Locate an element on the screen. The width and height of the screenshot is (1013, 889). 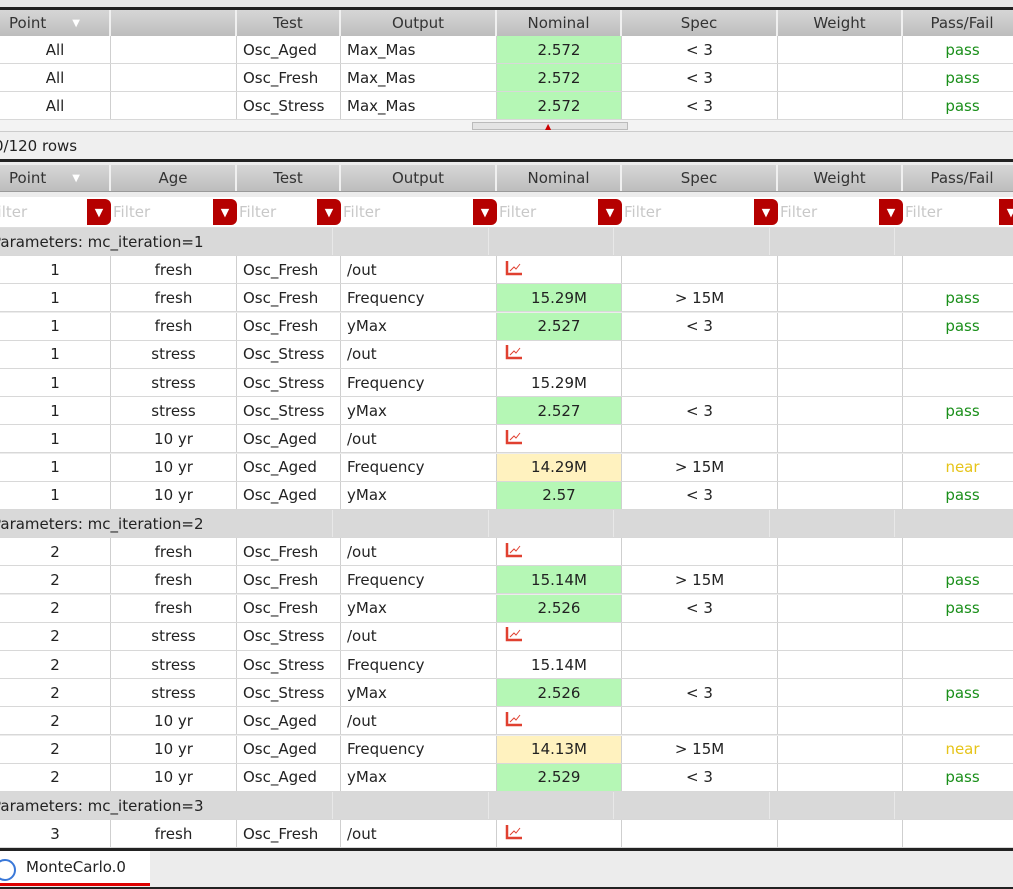
value: fresh is located at coordinates (173, 608).